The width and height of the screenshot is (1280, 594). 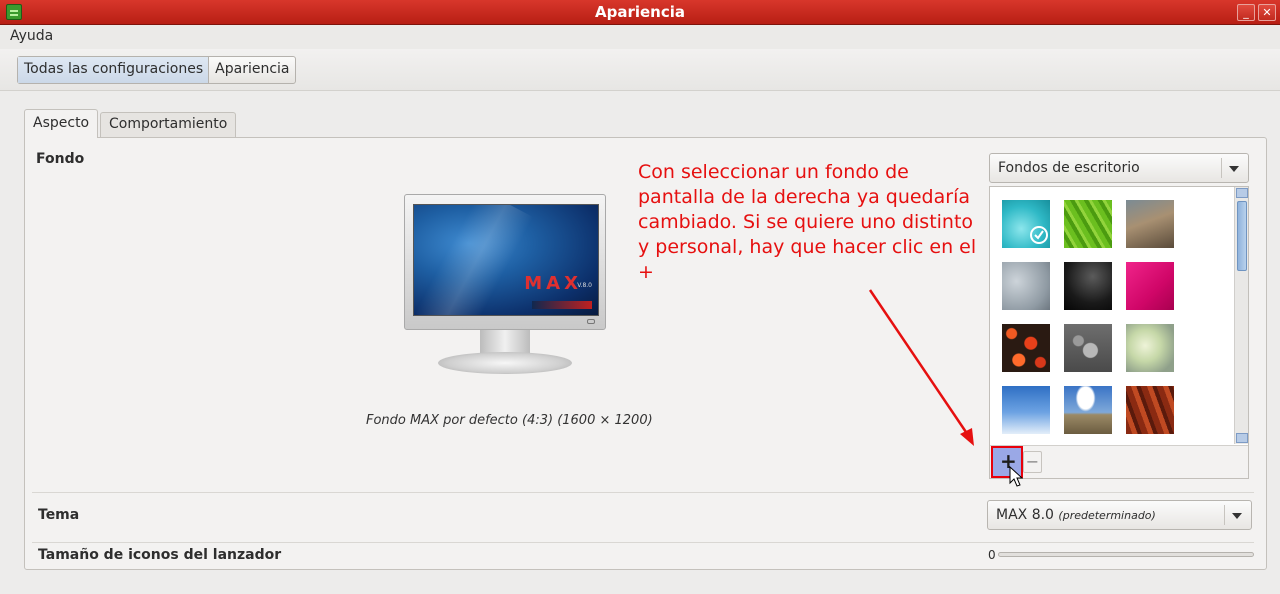 What do you see at coordinates (1126, 554) in the screenshot?
I see `launcher-icon-size-slider` at bounding box center [1126, 554].